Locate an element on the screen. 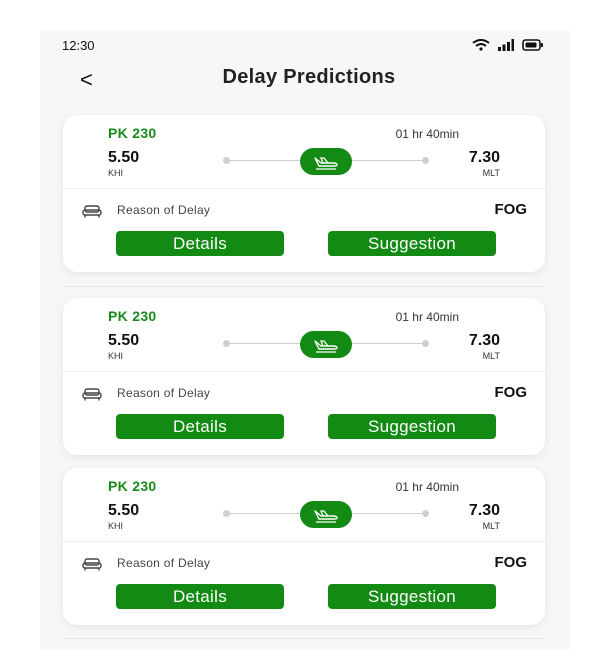 This screenshot has height=650, width=600. battery-icon is located at coordinates (533, 47).